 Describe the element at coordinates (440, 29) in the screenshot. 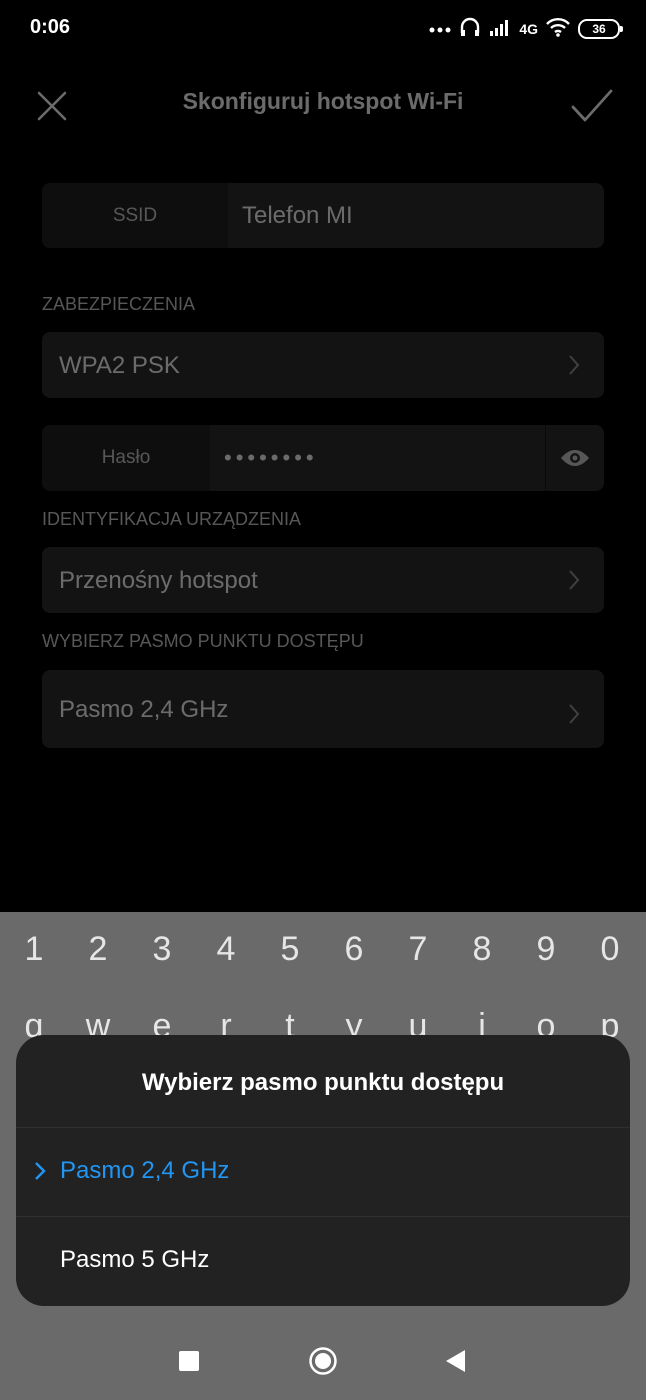

I see `more-notifications-icon` at that location.